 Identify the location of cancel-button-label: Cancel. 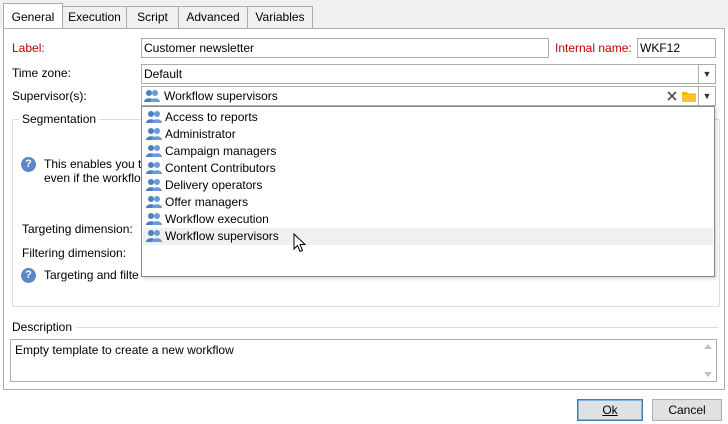
(687, 410).